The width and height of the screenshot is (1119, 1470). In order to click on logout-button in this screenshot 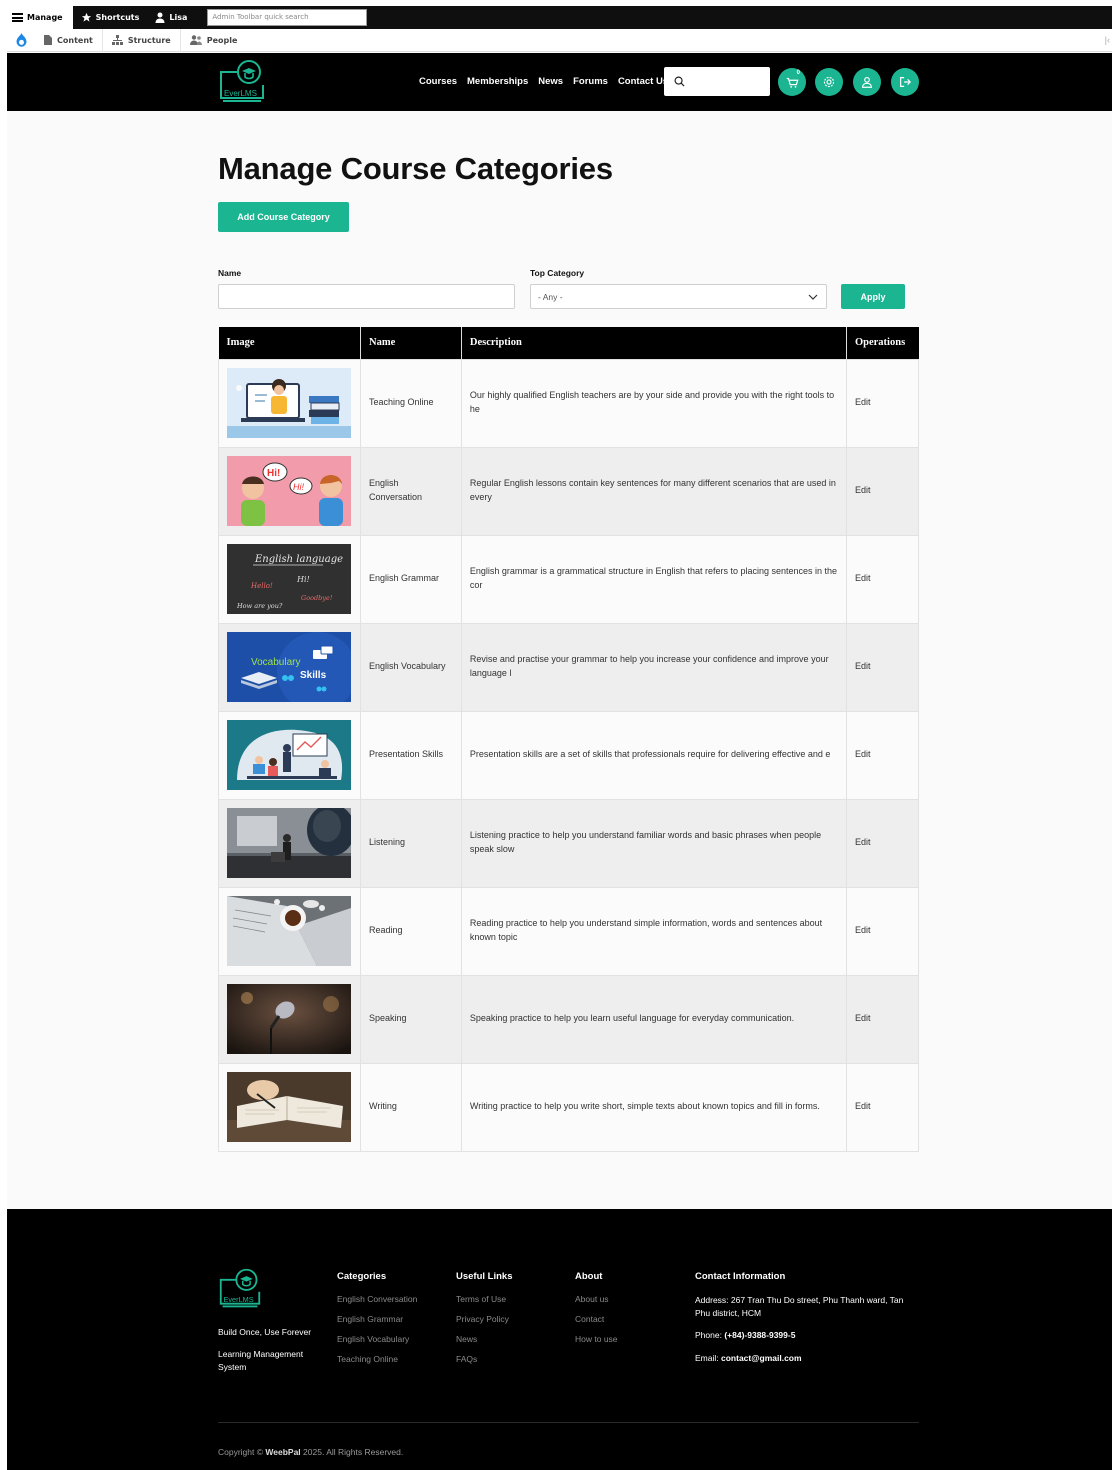, I will do `click(905, 82)`.